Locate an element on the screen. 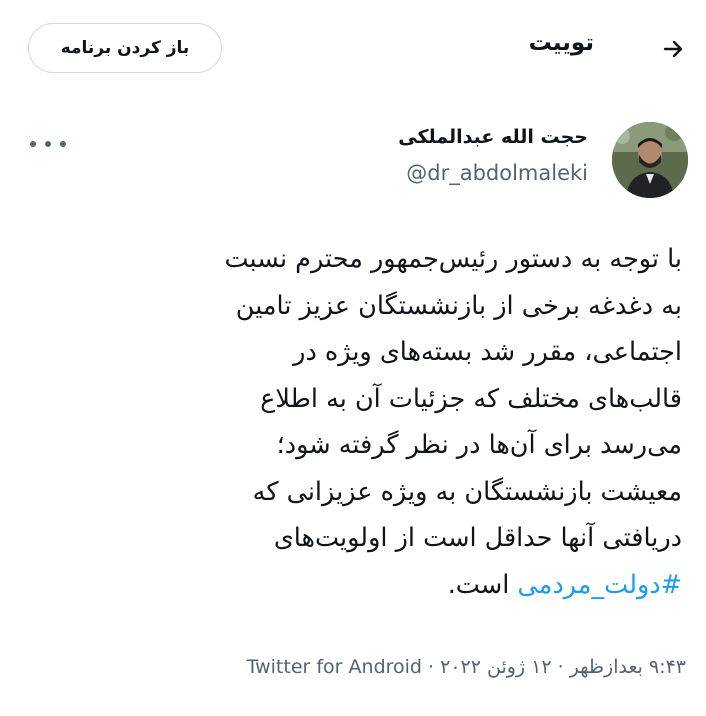 The height and width of the screenshot is (716, 706). author-handle: @dr_abdolmaleki is located at coordinates (497, 173).